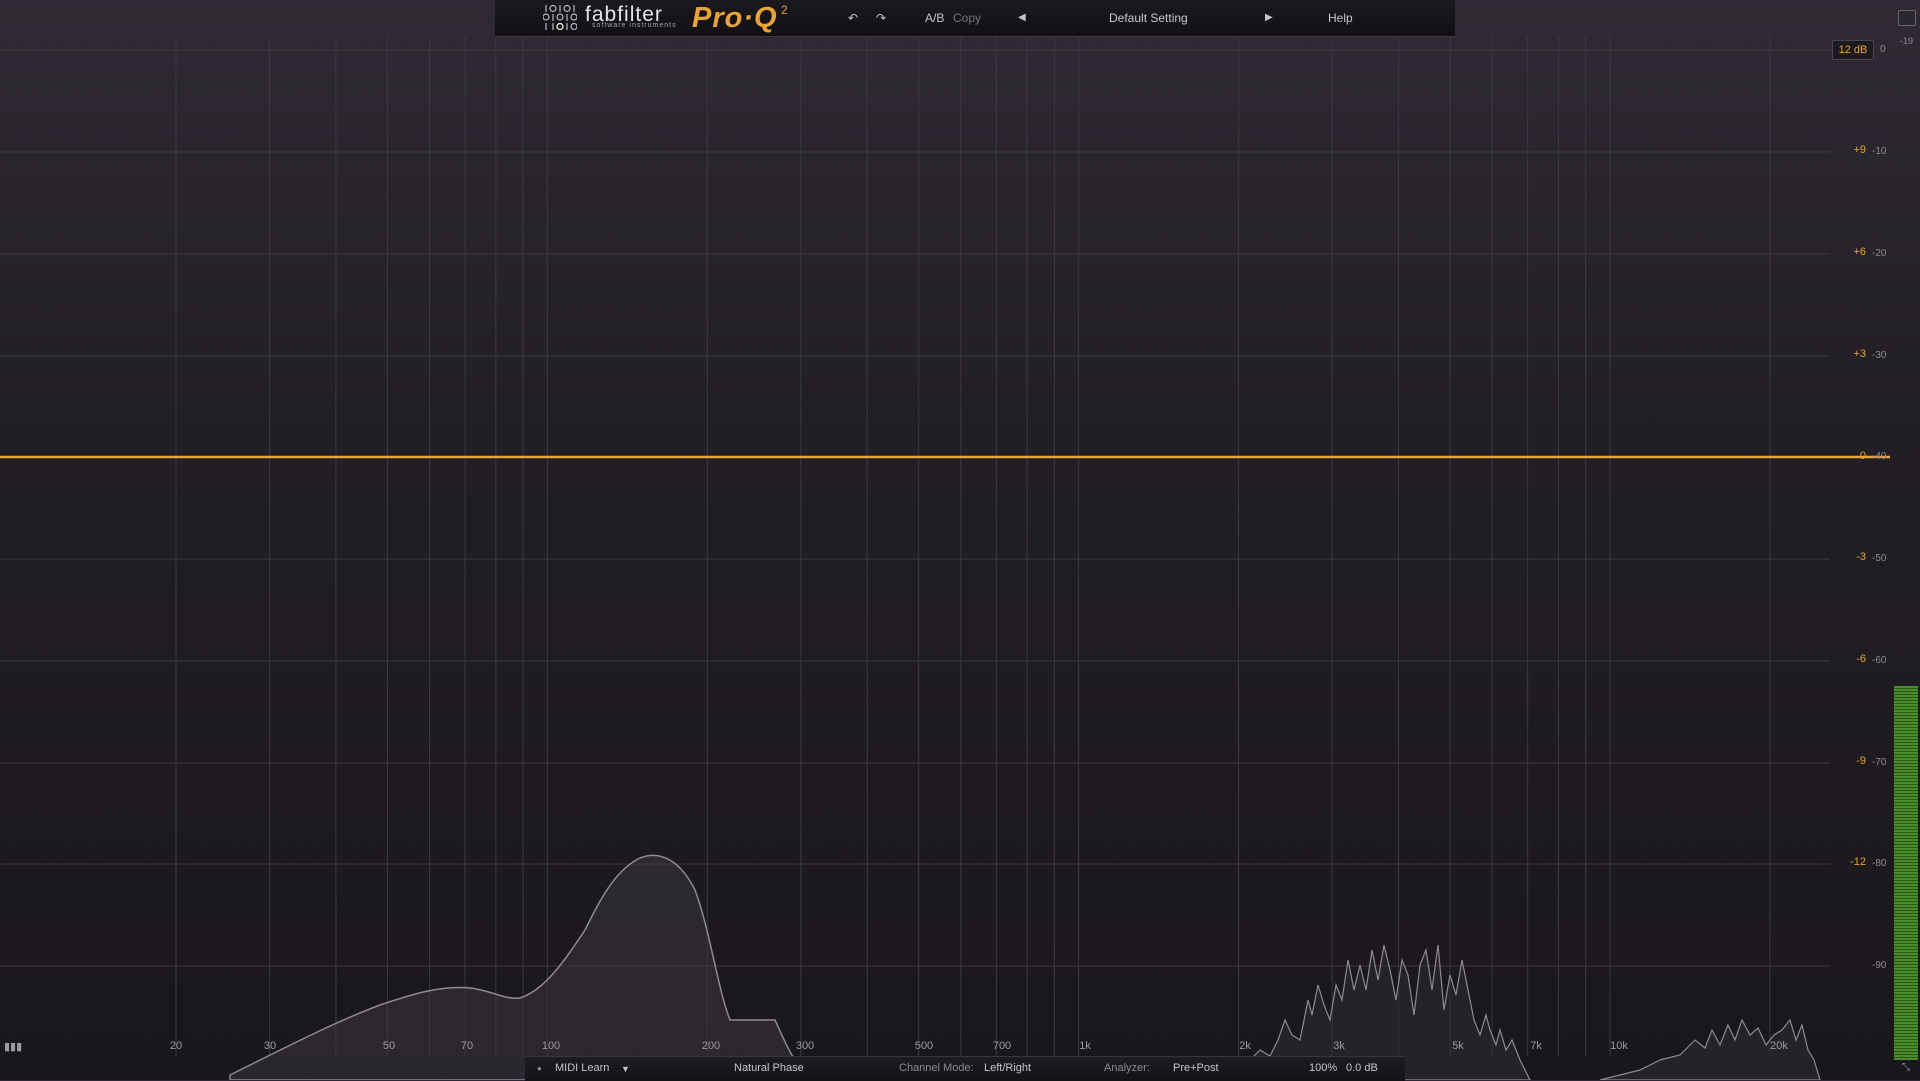 The height and width of the screenshot is (1081, 1920). What do you see at coordinates (1779, 1046) in the screenshot?
I see `freq-label: 20k` at bounding box center [1779, 1046].